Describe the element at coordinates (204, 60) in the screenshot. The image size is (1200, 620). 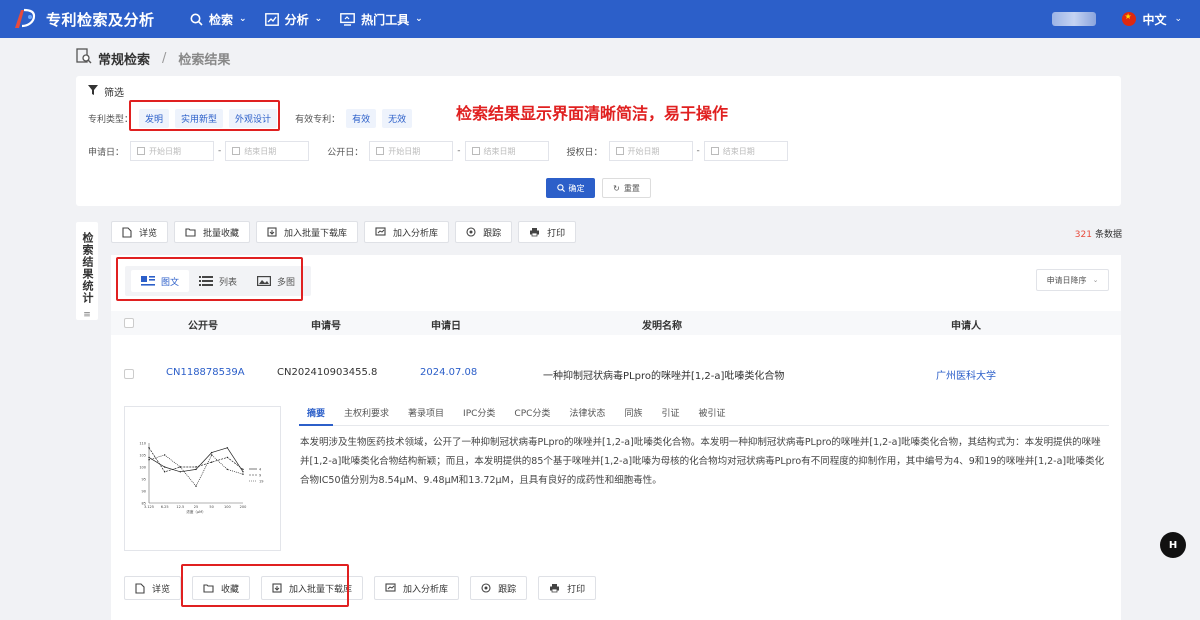
I see `breadcrumb-current: 检索结果` at that location.